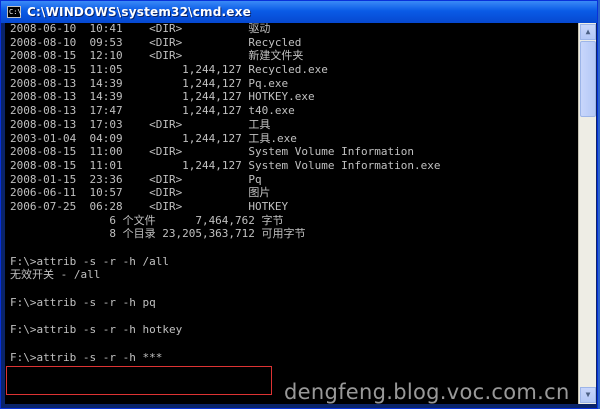 The height and width of the screenshot is (409, 600). I want to click on console-line: 2008-08-15 12:10 <DIR> 新建文件夹, so click(157, 56).